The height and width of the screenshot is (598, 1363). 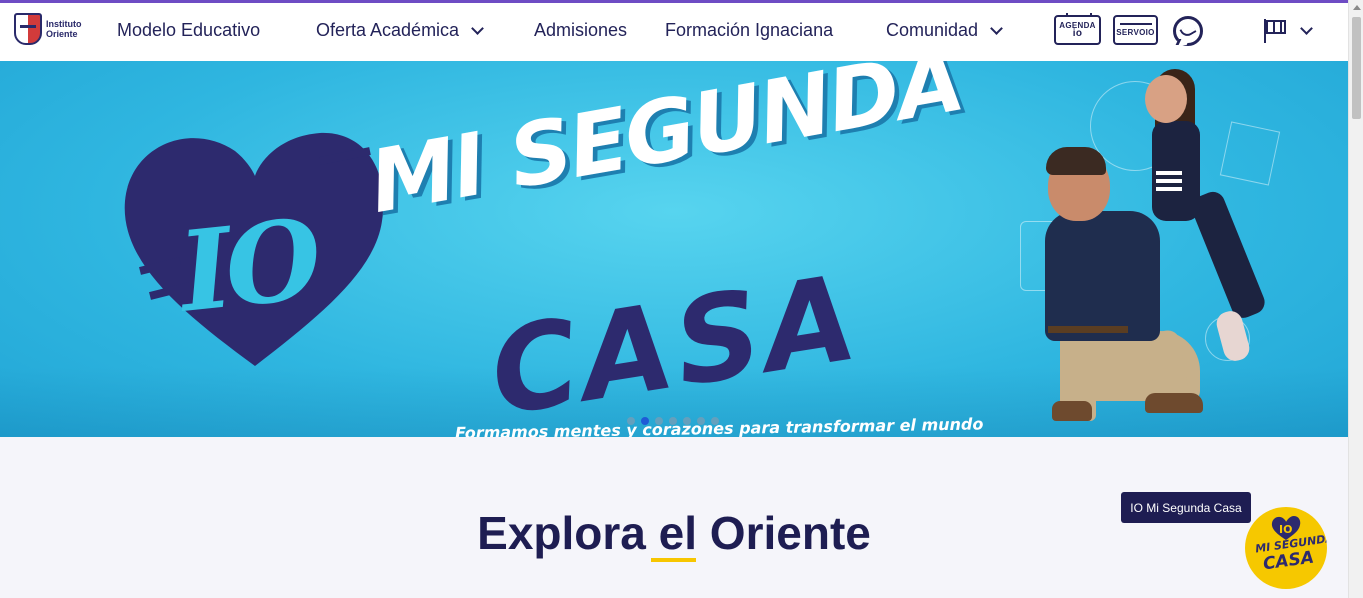 I want to click on nav-modelo-educativo: Modelo Educativo, so click(x=188, y=30).